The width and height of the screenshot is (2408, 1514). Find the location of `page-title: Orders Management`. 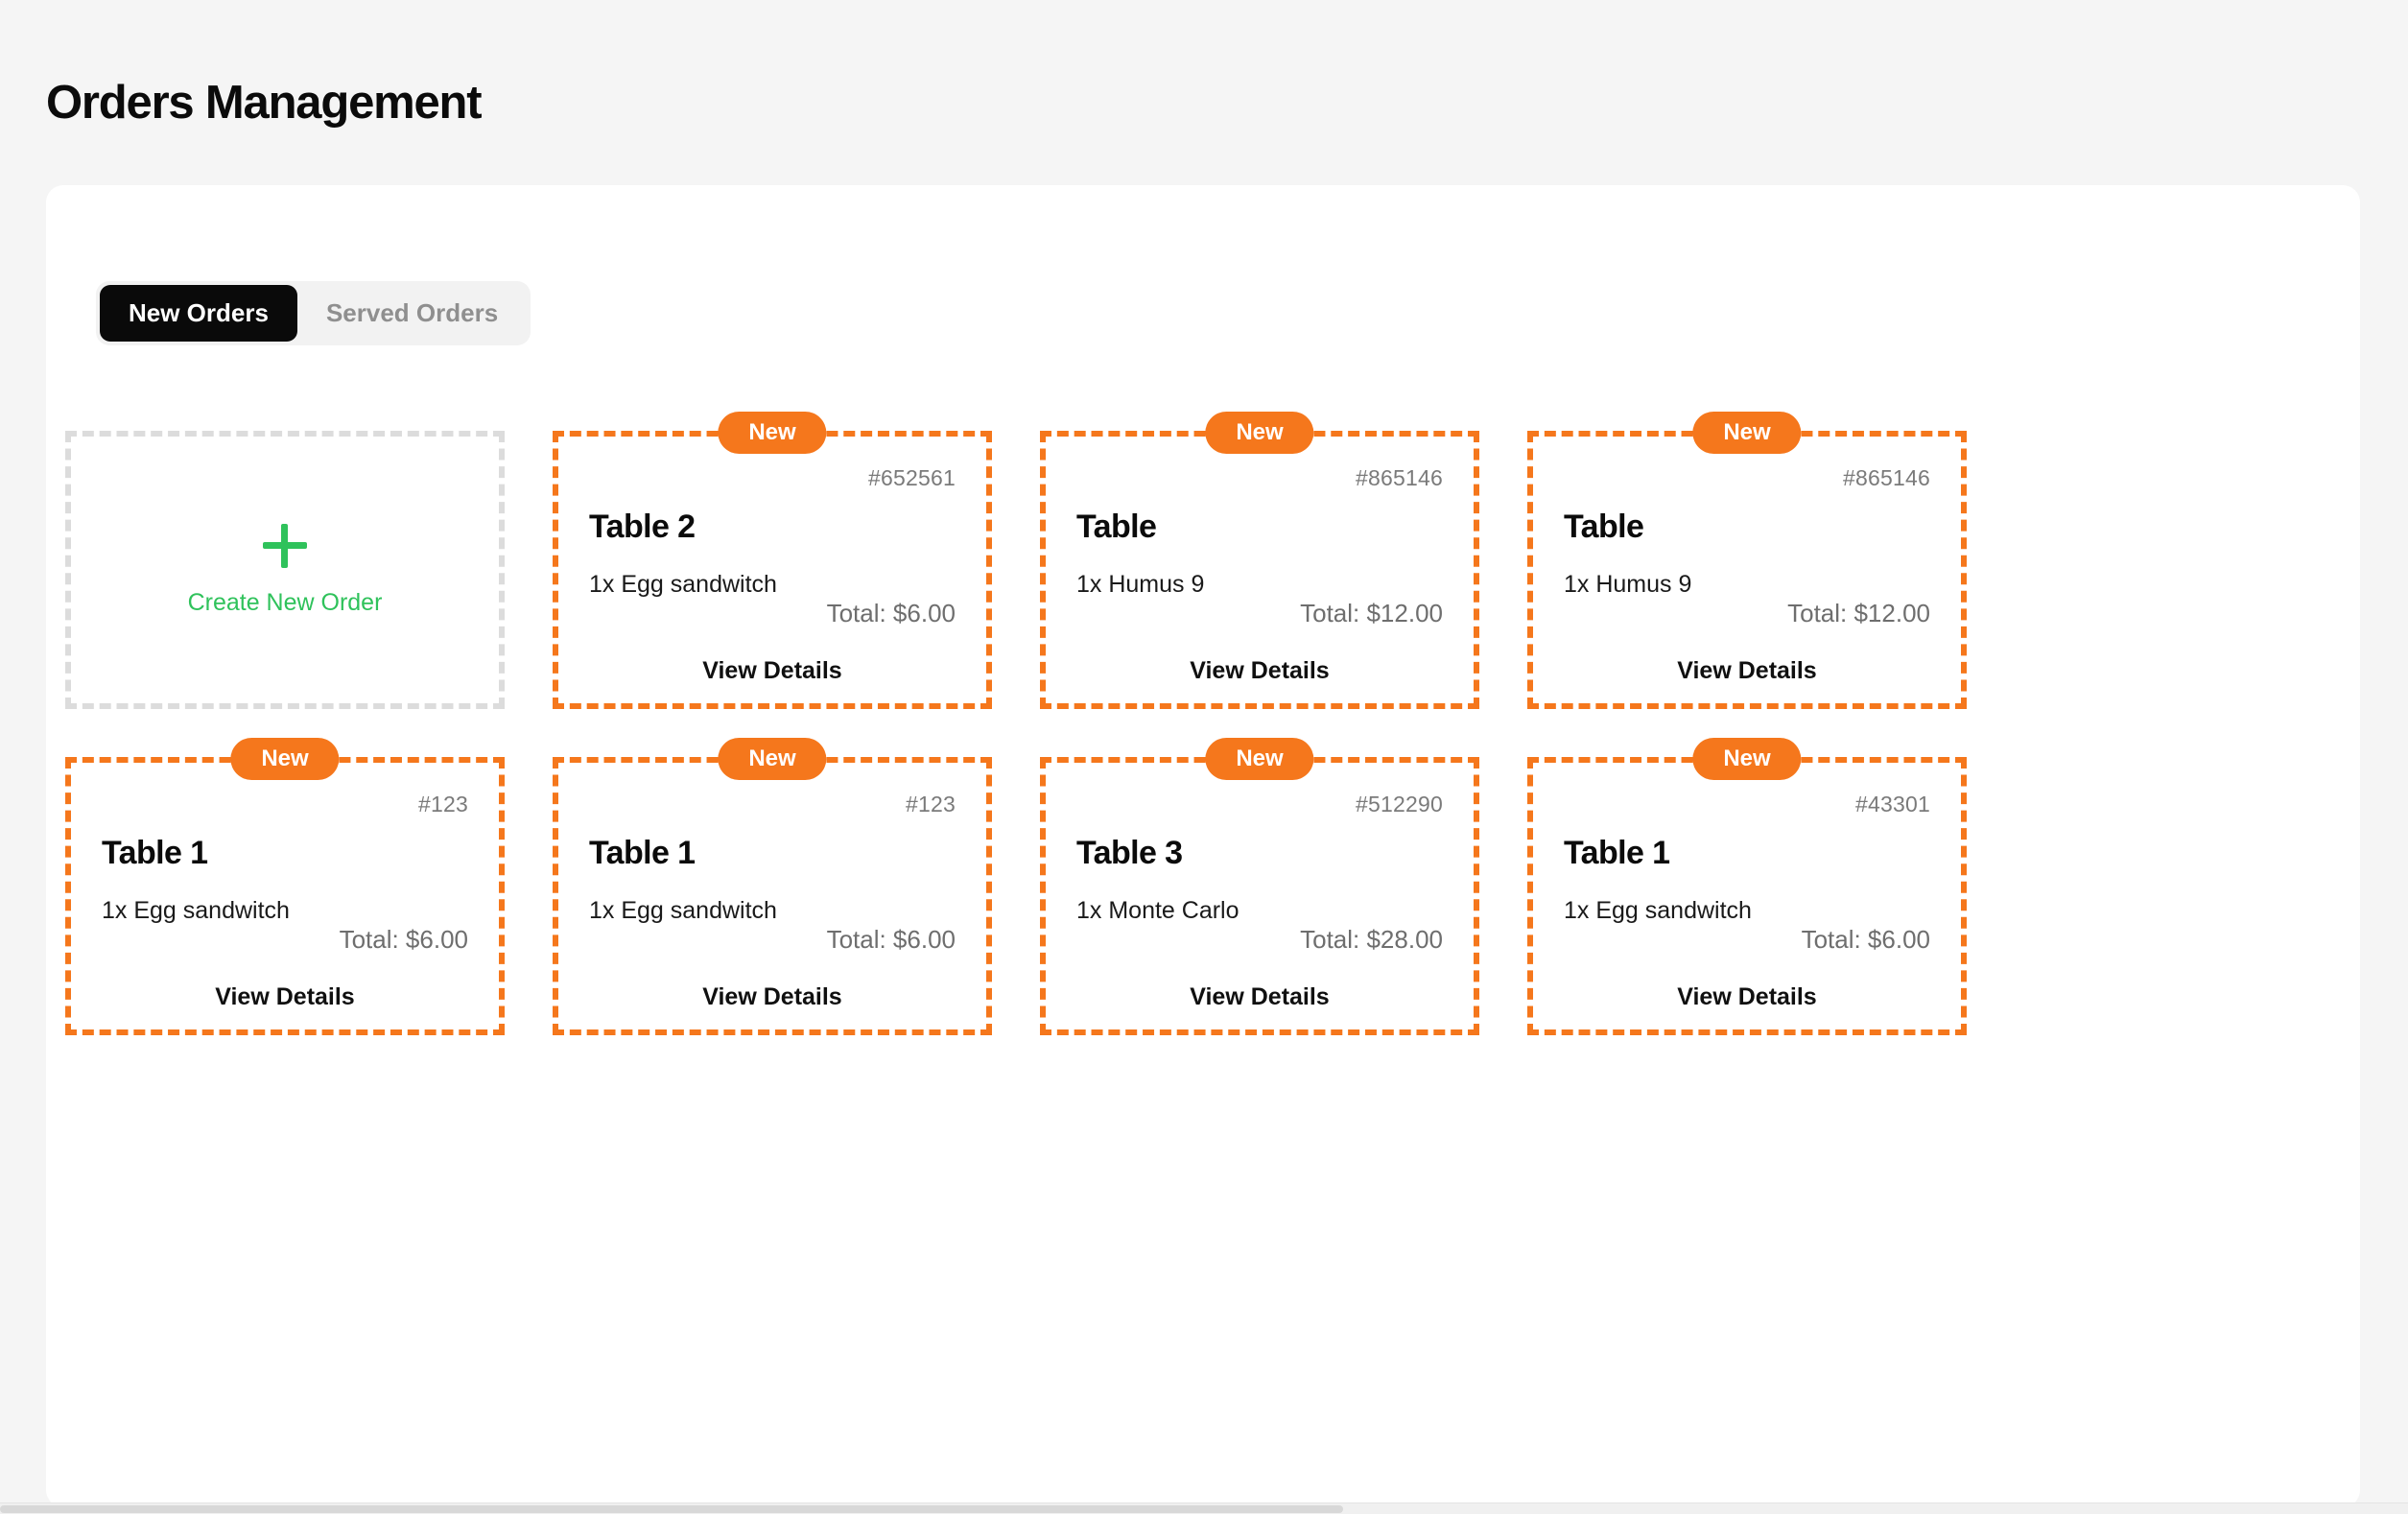

page-title: Orders Management is located at coordinates (264, 103).